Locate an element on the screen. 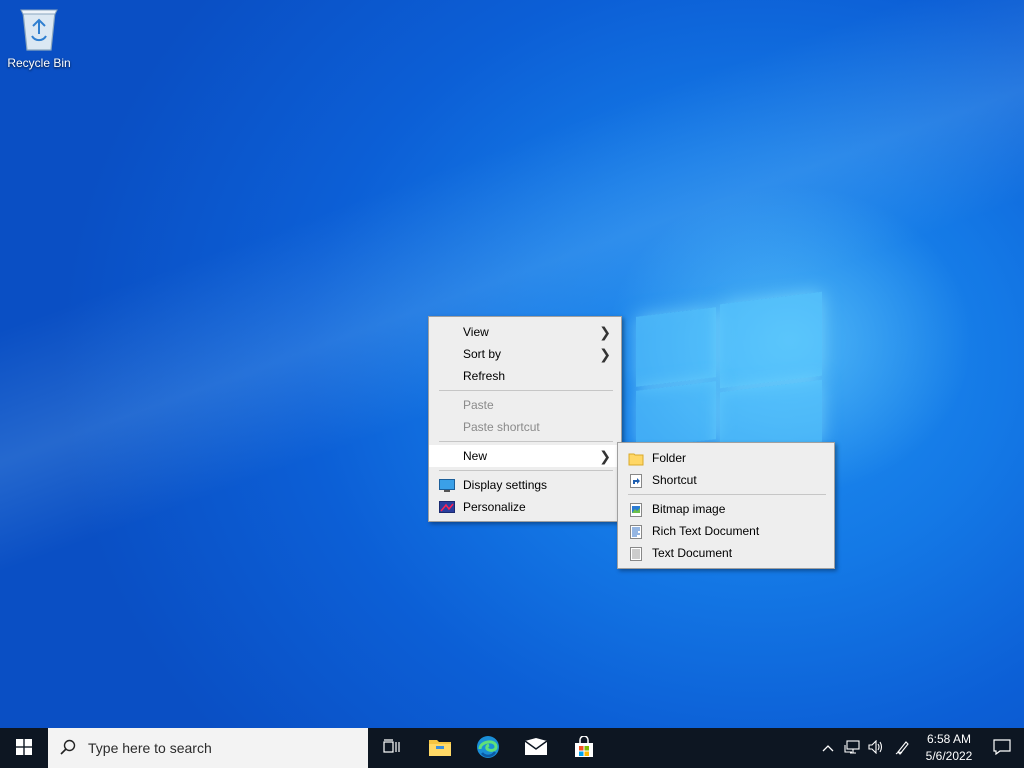 This screenshot has width=1024, height=768. recycle-bin-icon is located at coordinates (39, 29).